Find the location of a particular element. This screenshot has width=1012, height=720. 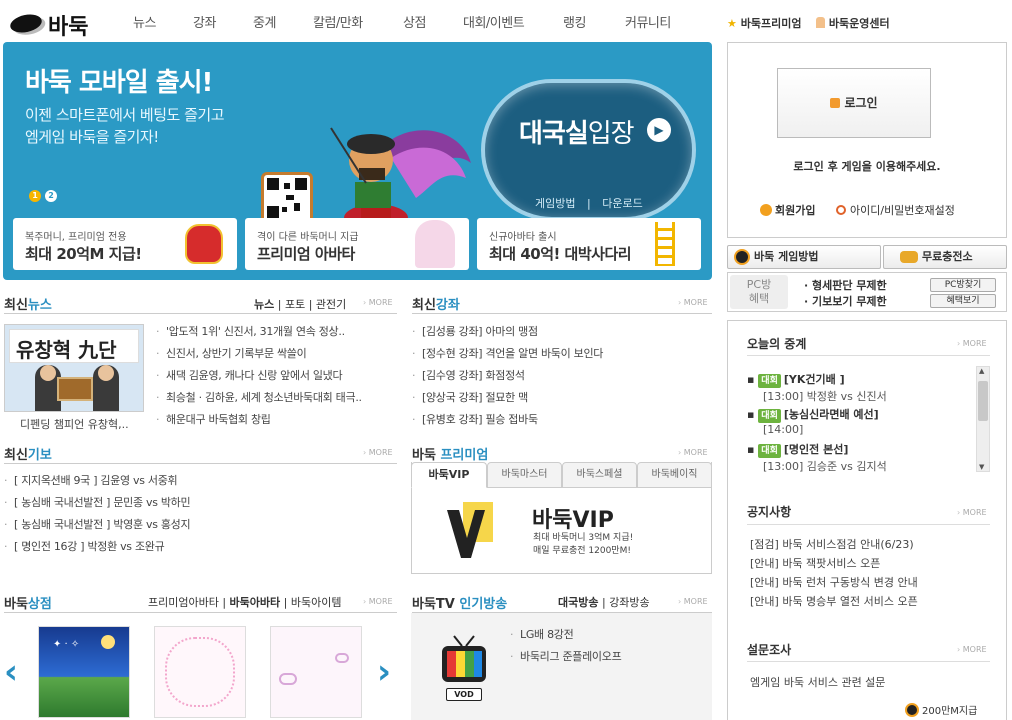

live-scrollbar: ▲ ▼ is located at coordinates (983, 419).